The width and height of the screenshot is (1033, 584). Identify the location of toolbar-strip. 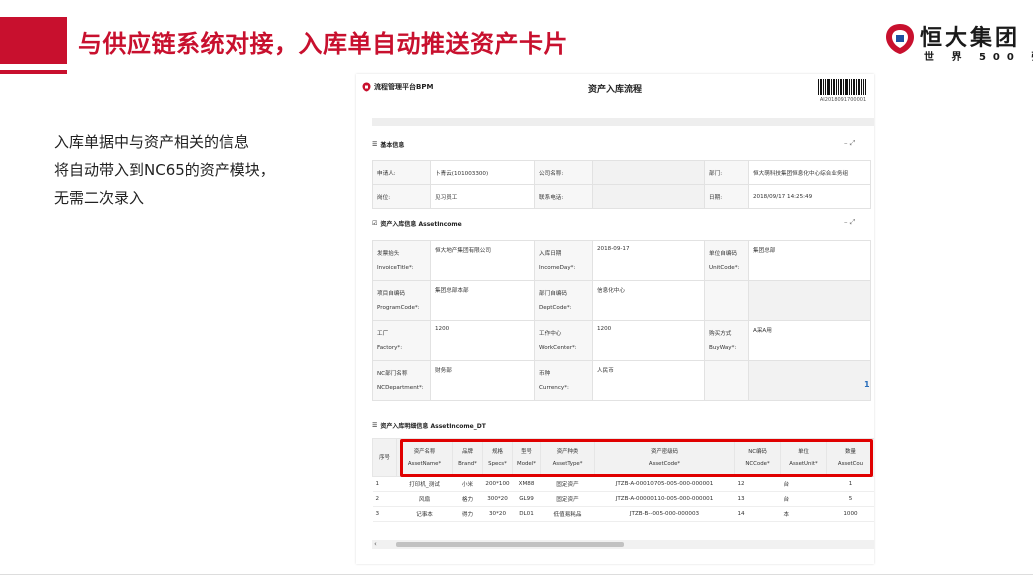
(623, 122).